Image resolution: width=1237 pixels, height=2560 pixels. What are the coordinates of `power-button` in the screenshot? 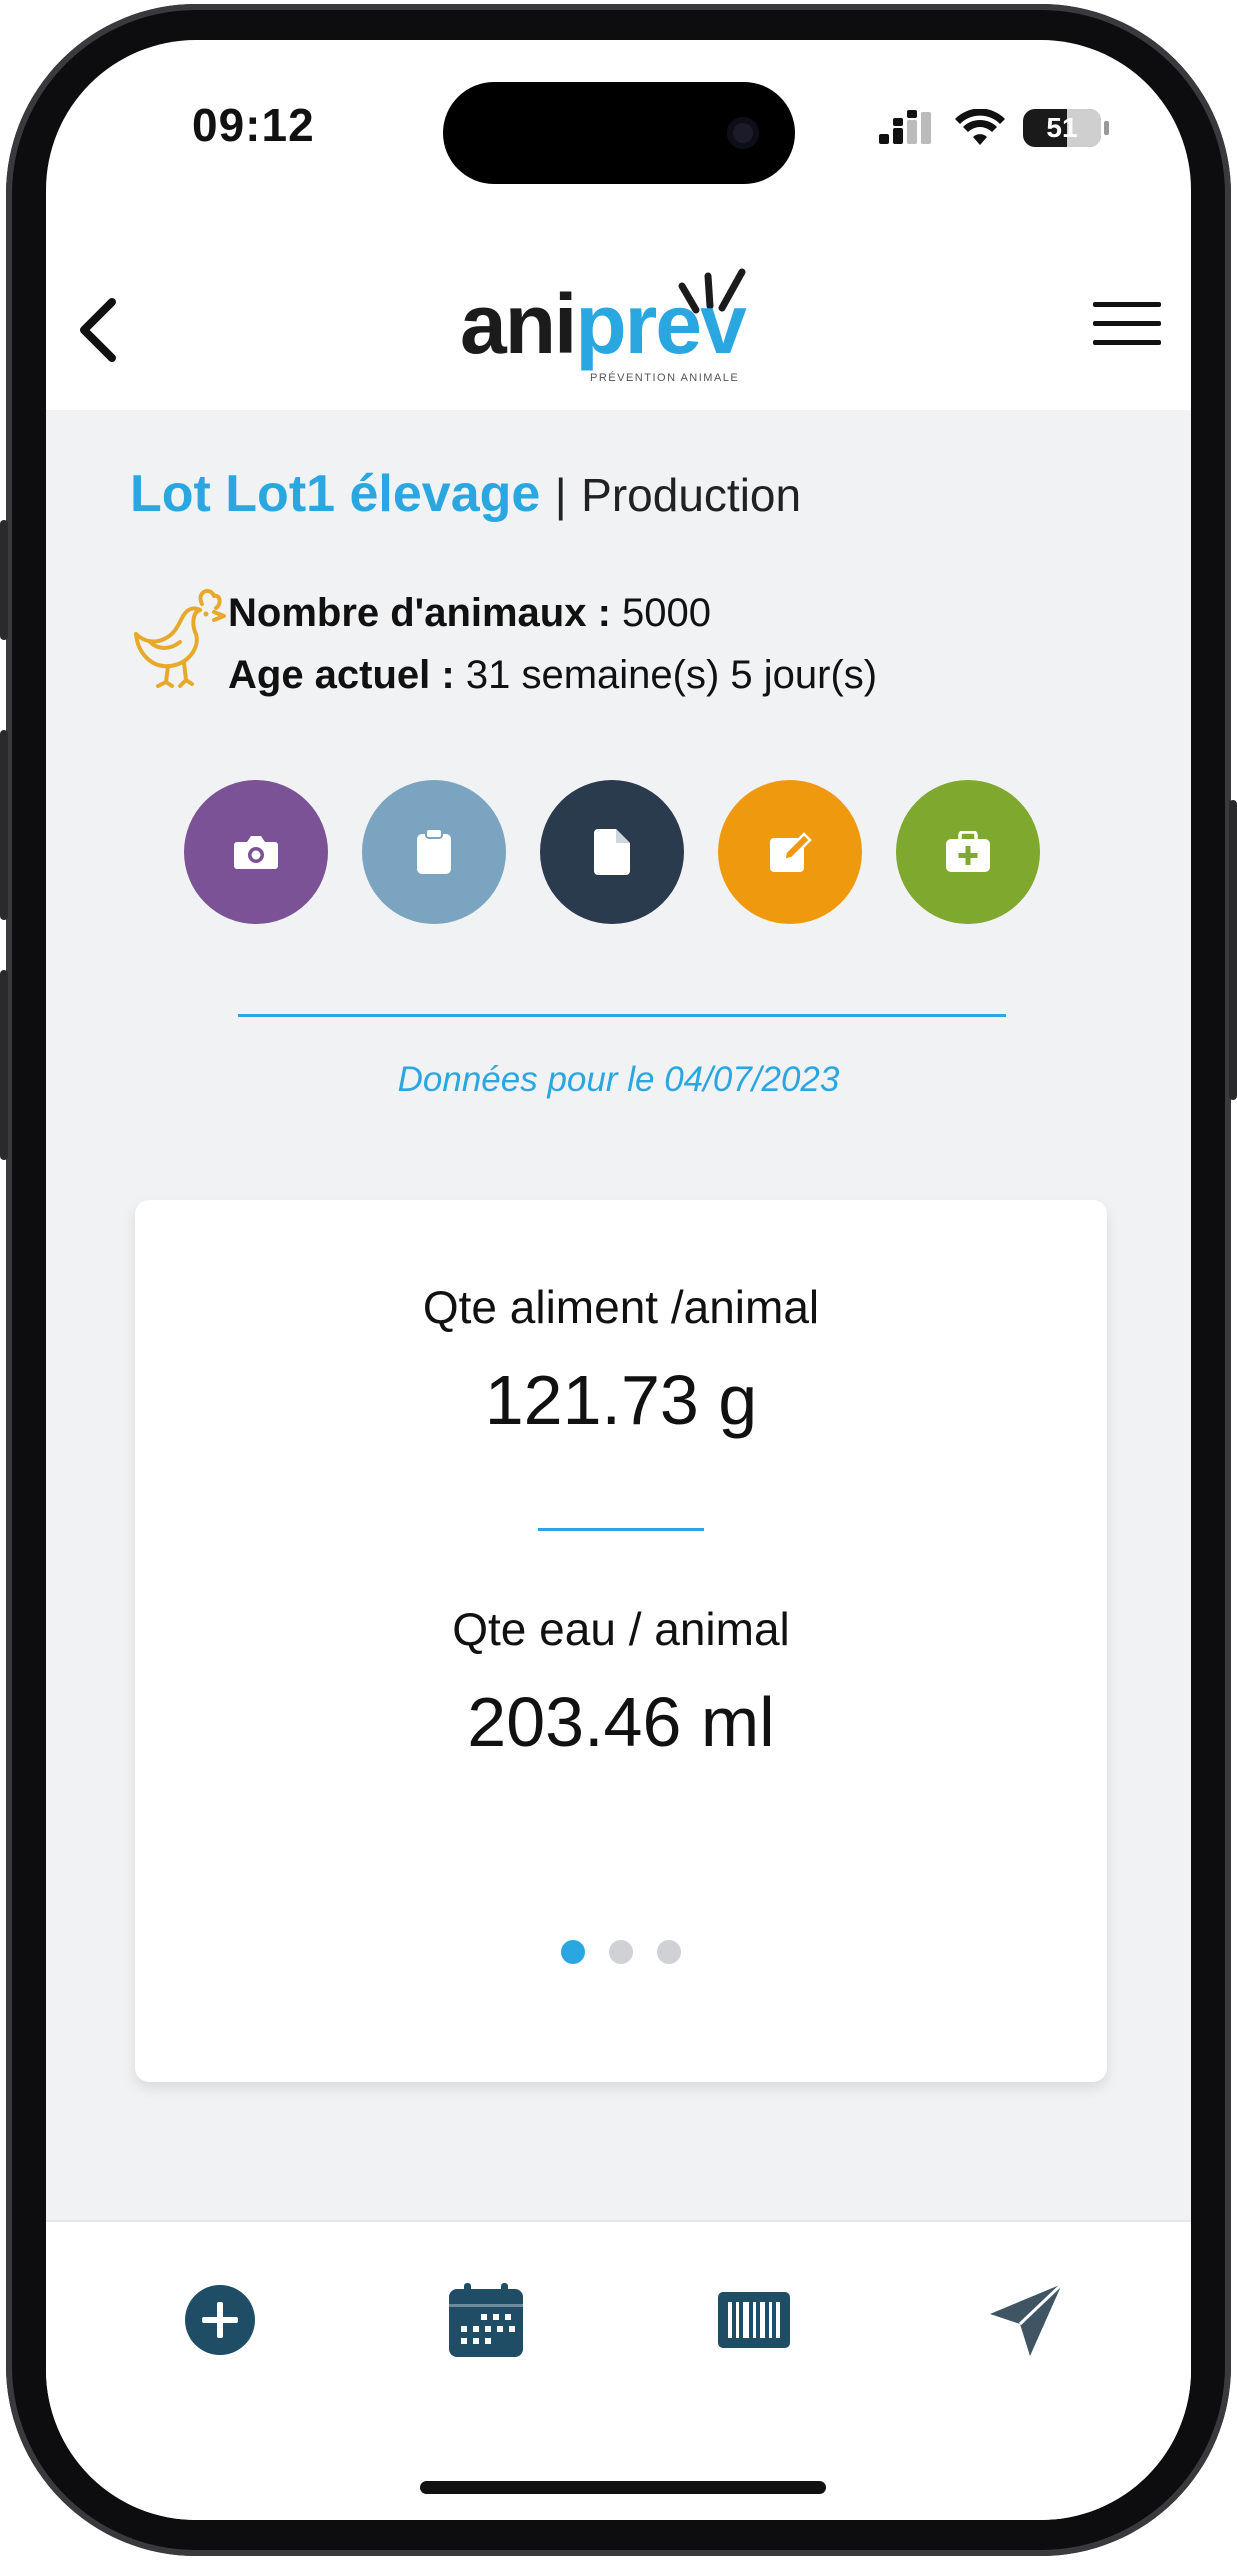 It's located at (1233, 950).